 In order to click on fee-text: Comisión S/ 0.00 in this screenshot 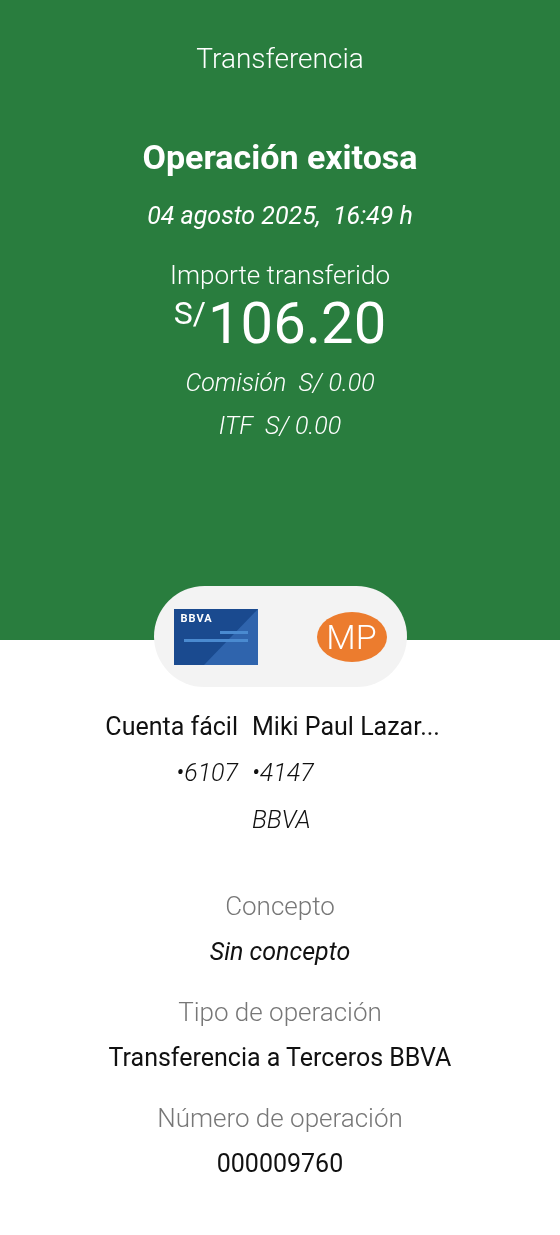, I will do `click(280, 382)`.